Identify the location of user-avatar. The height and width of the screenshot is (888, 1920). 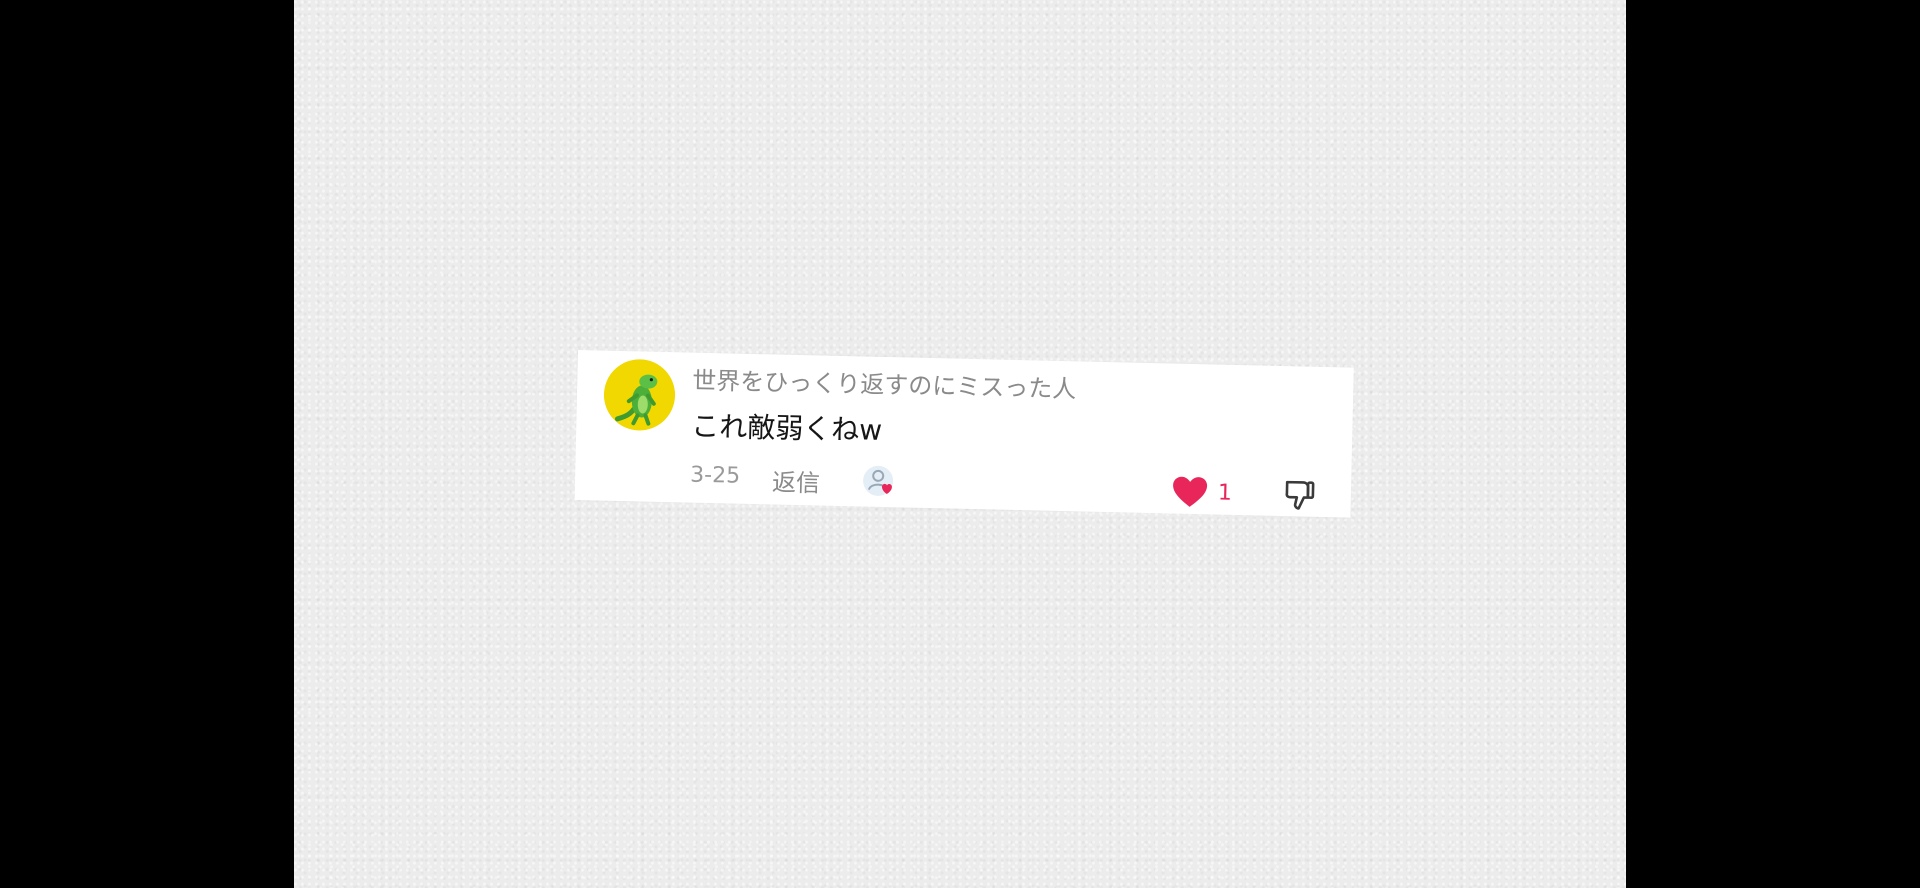
(639, 395).